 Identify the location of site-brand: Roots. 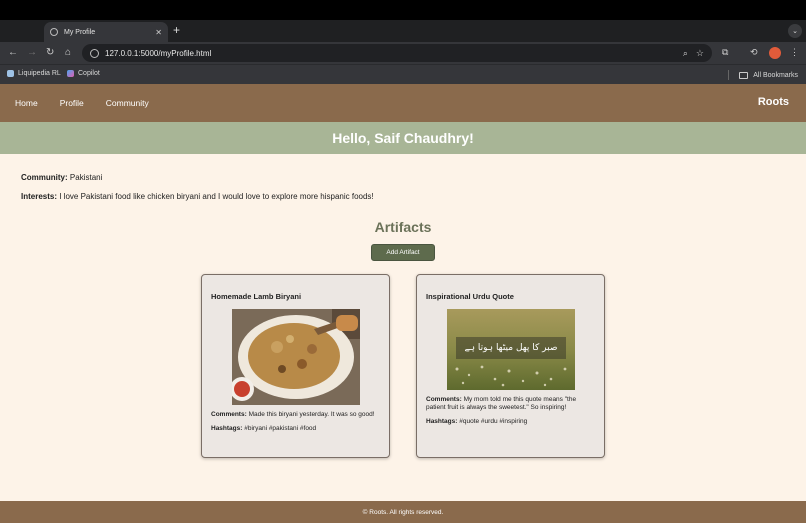
(773, 102).